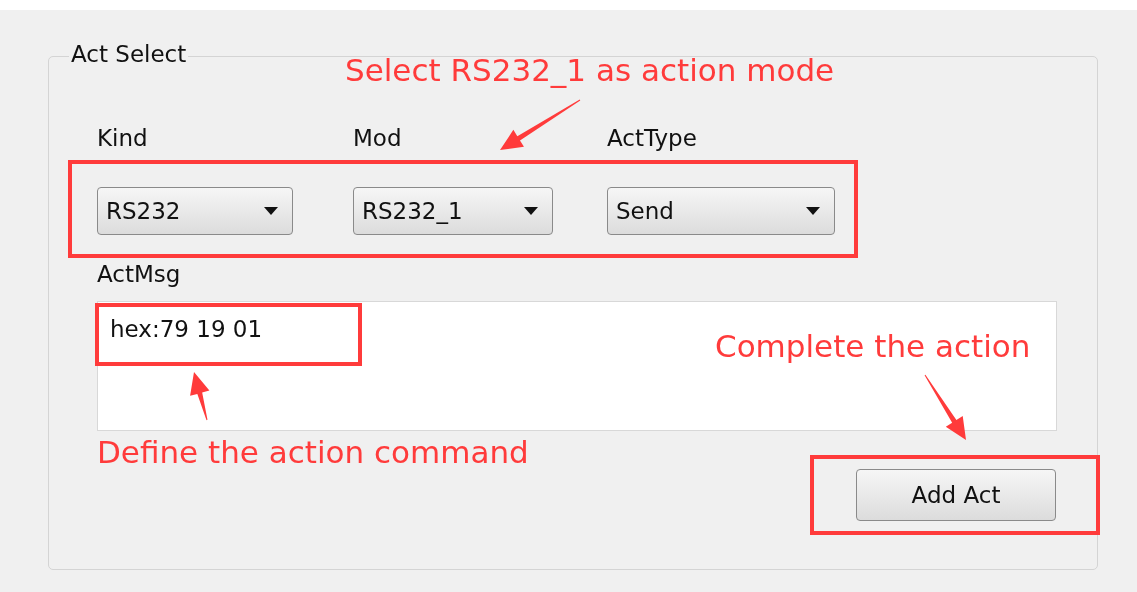 The image size is (1137, 592). What do you see at coordinates (313, 452) in the screenshot?
I see `annotation-text: Define the action command` at bounding box center [313, 452].